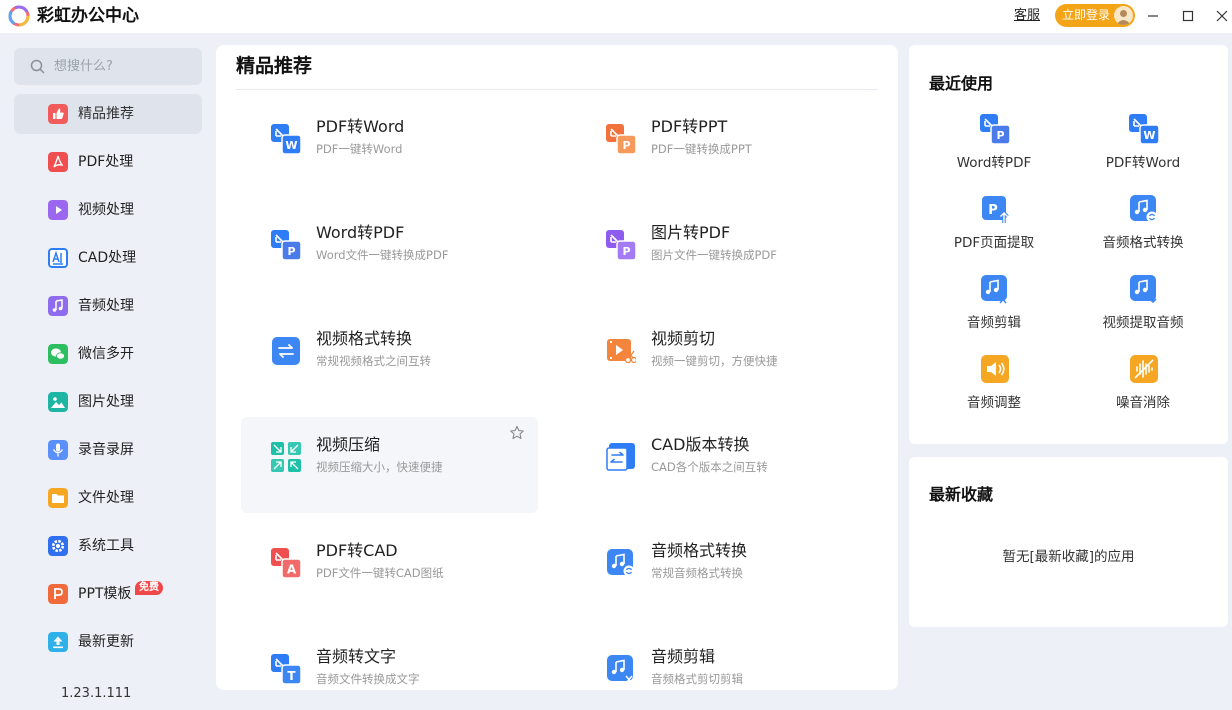  What do you see at coordinates (58, 450) in the screenshot?
I see `microphone-icon` at bounding box center [58, 450].